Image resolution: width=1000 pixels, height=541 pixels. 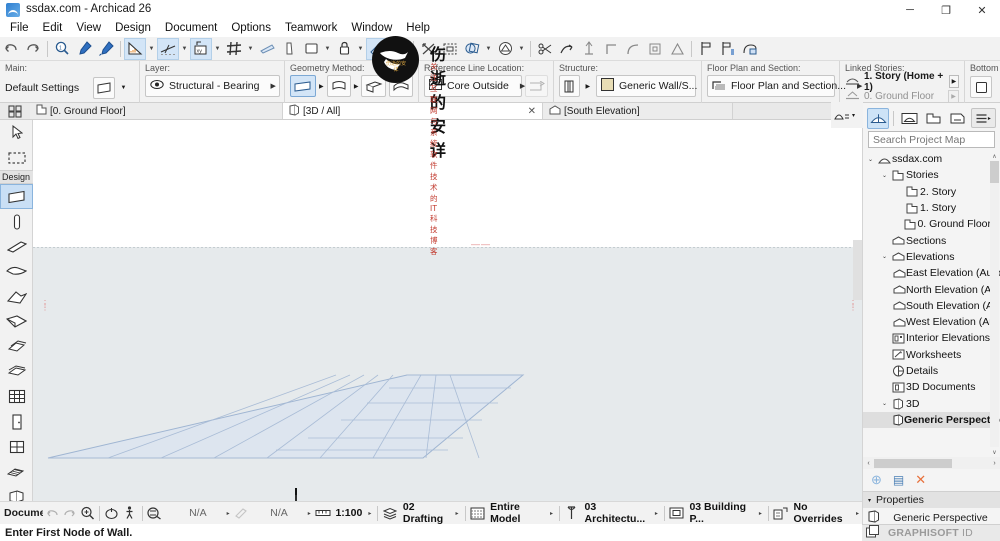 I want to click on snap-guide-icon, so click(x=267, y=49).